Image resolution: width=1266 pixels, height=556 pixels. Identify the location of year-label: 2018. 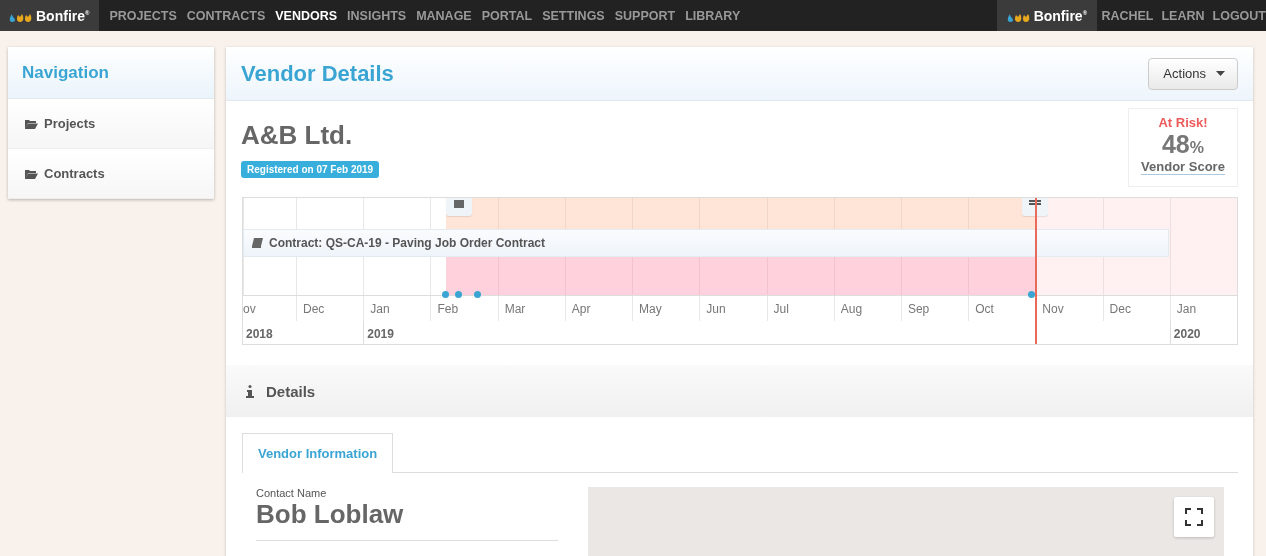
(259, 334).